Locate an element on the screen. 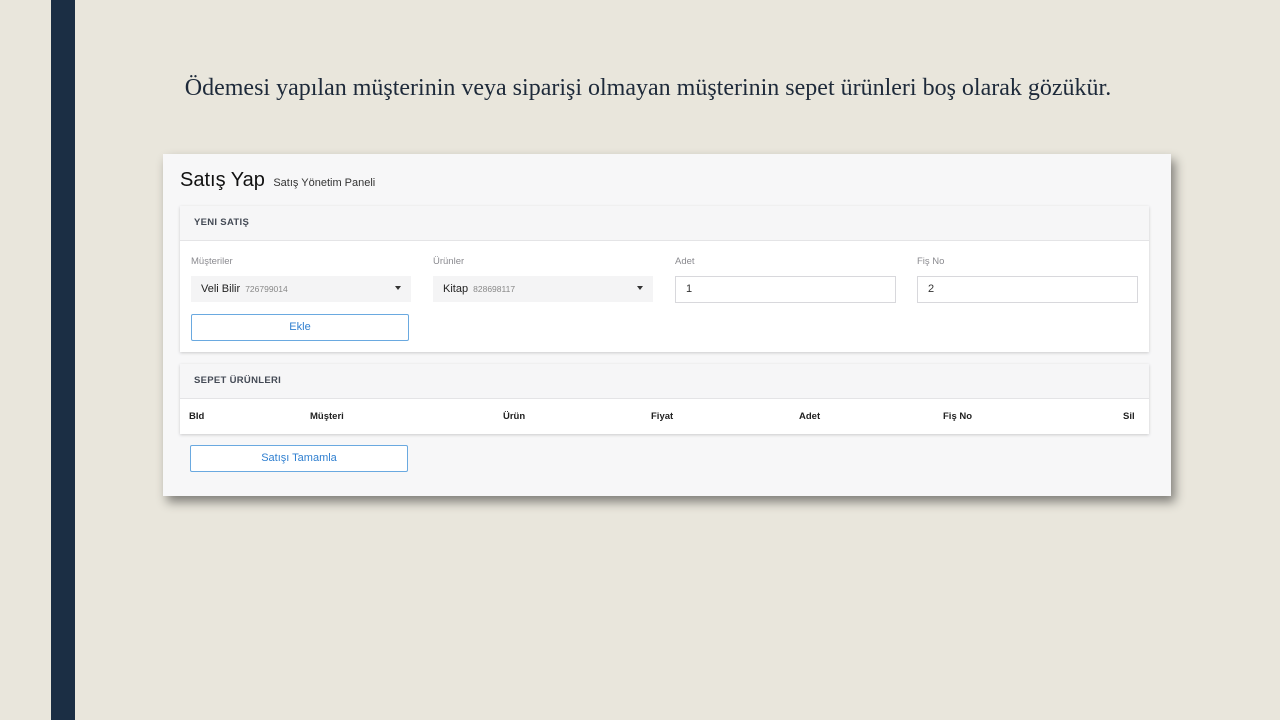  column-header-customer: Müşteri is located at coordinates (327, 416).